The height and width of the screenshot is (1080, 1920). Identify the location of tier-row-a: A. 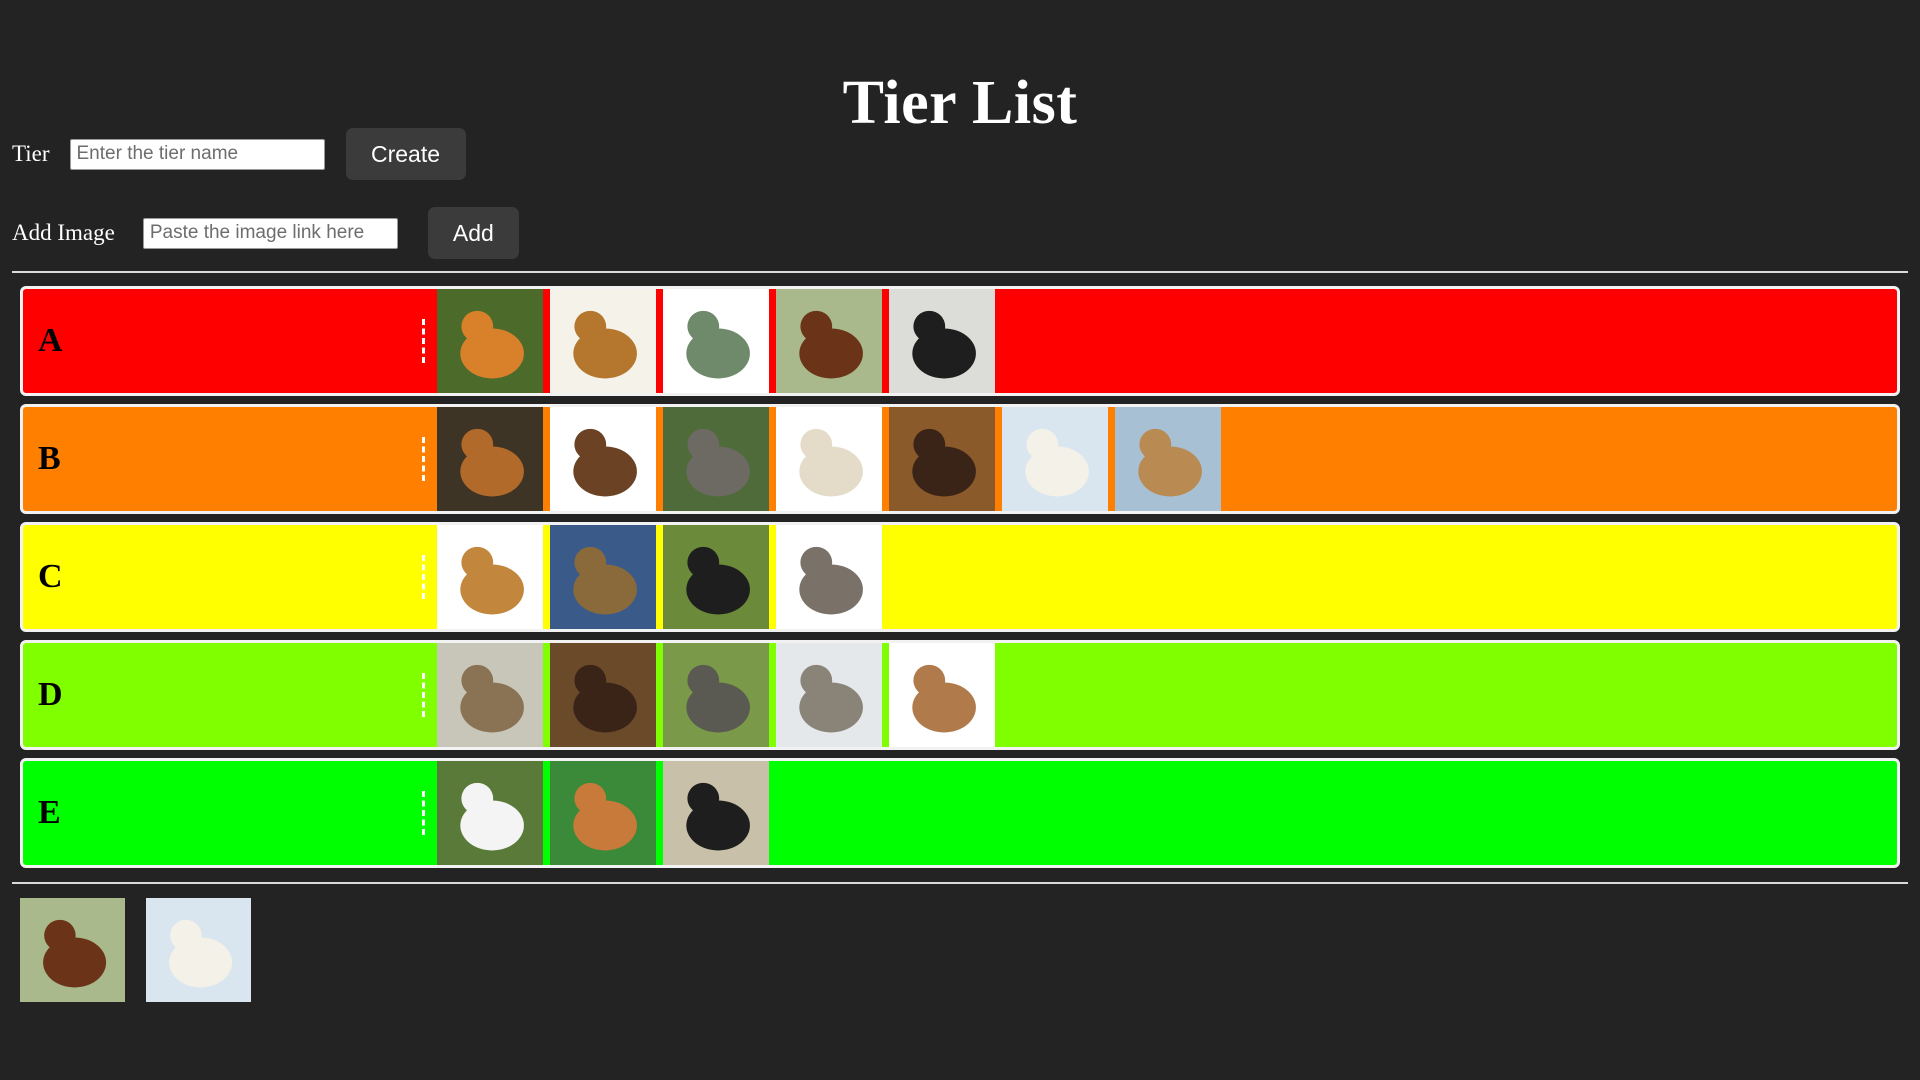
(960, 341).